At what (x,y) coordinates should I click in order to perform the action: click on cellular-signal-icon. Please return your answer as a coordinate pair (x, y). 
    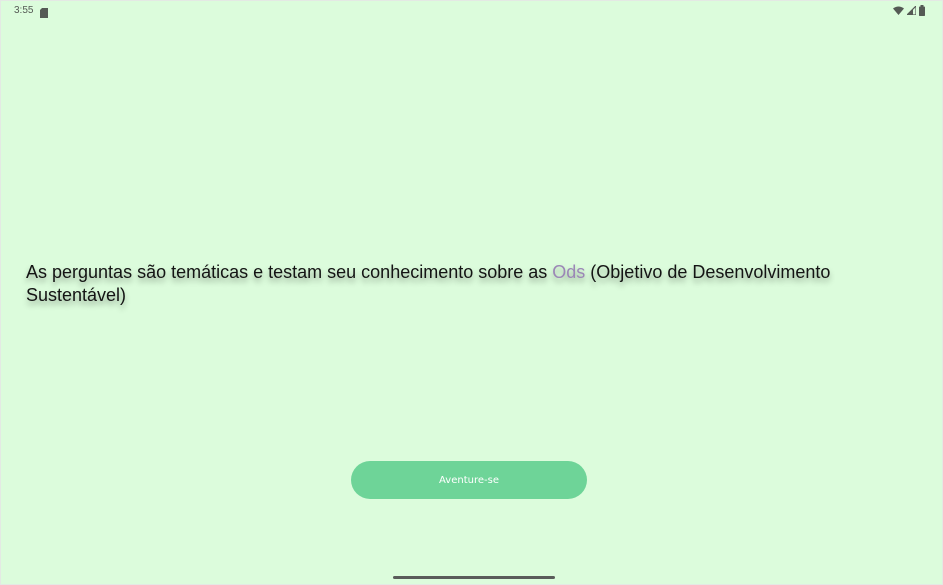
    Looking at the image, I should click on (911, 10).